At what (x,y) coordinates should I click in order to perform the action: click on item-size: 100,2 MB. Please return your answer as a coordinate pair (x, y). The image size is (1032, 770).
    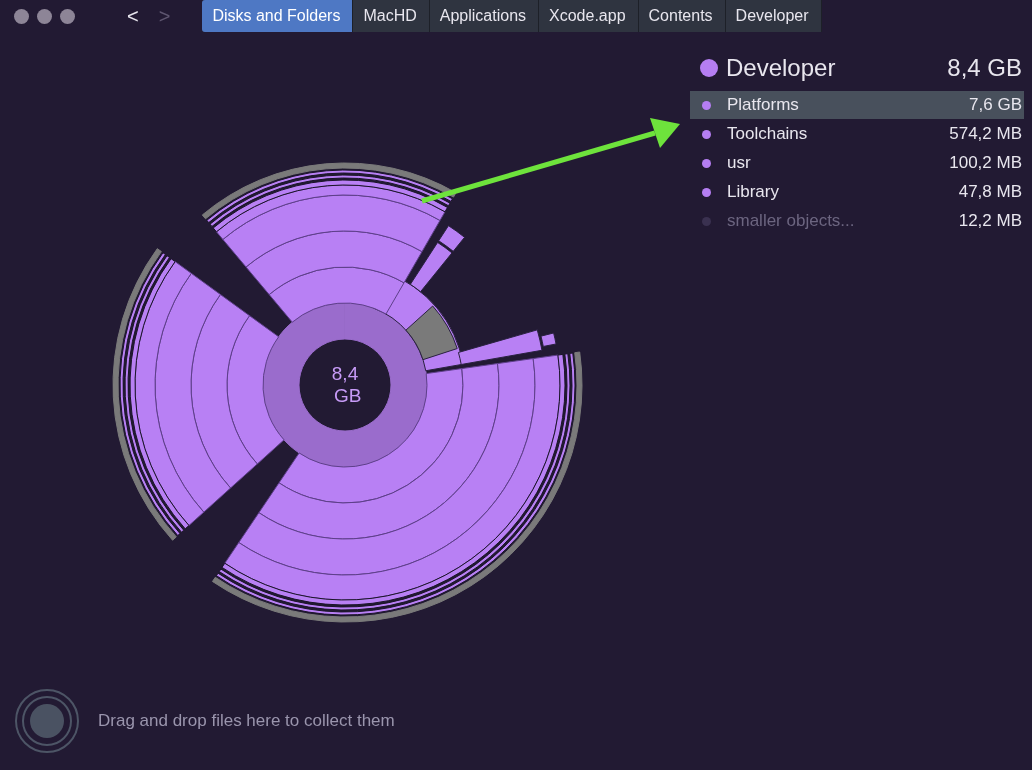
    Looking at the image, I should click on (985, 163).